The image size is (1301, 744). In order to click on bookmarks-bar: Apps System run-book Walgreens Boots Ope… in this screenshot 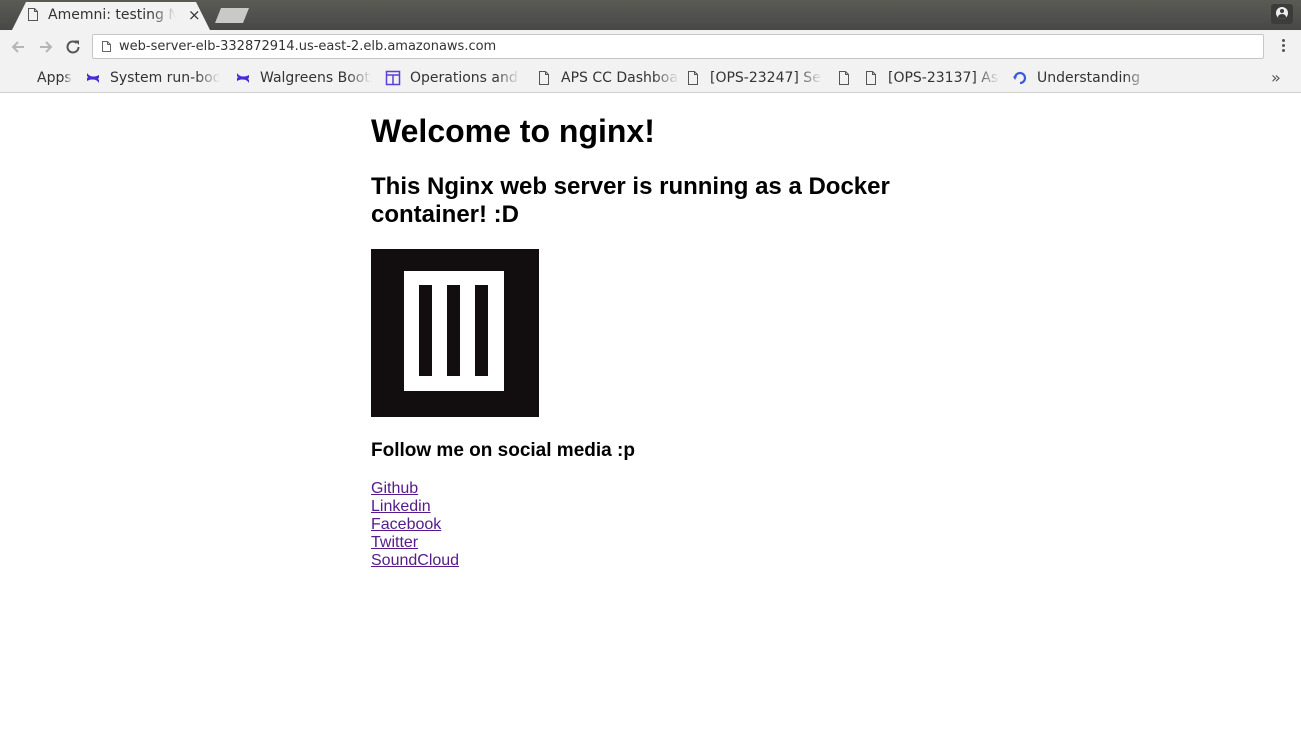, I will do `click(650, 78)`.